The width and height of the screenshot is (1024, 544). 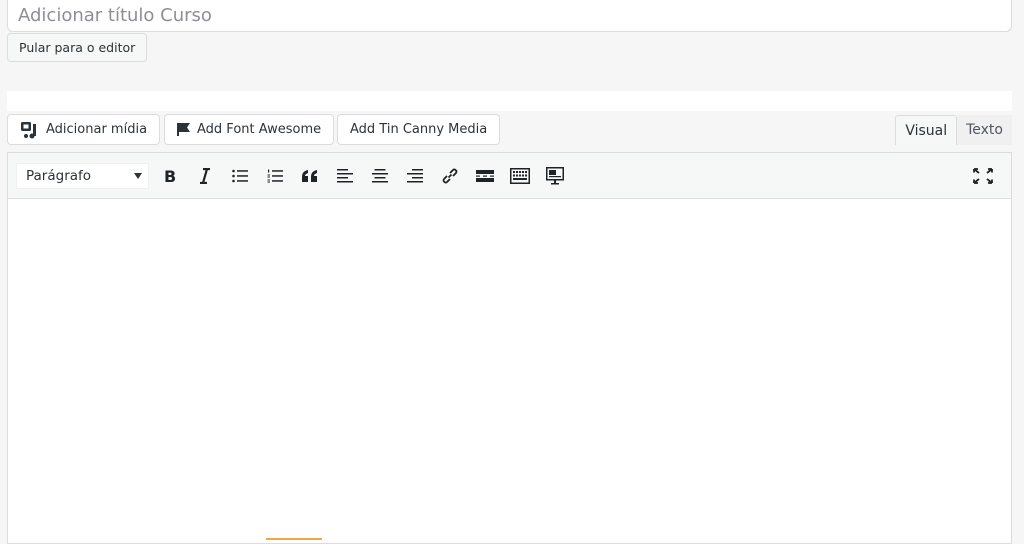 I want to click on align-right-icon, so click(x=414, y=175).